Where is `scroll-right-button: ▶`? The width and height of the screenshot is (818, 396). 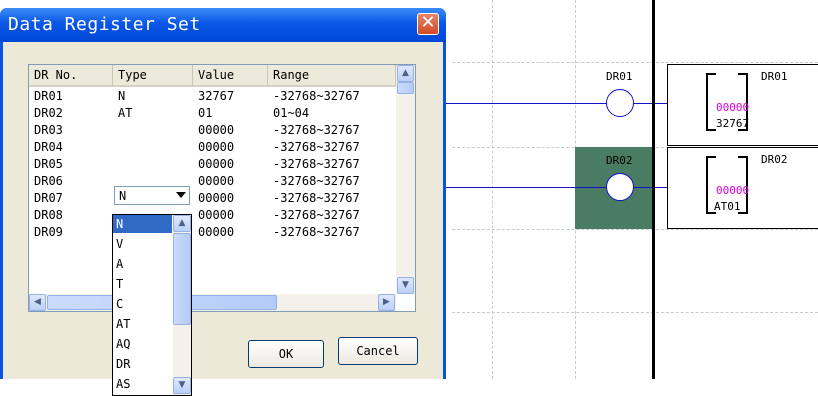
scroll-right-button: ▶ is located at coordinates (386, 302).